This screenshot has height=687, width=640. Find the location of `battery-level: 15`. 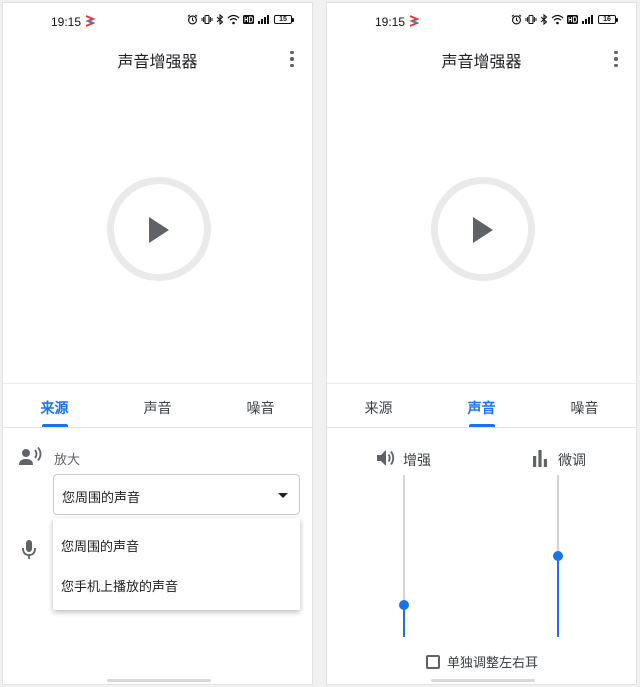

battery-level: 15 is located at coordinates (283, 19).